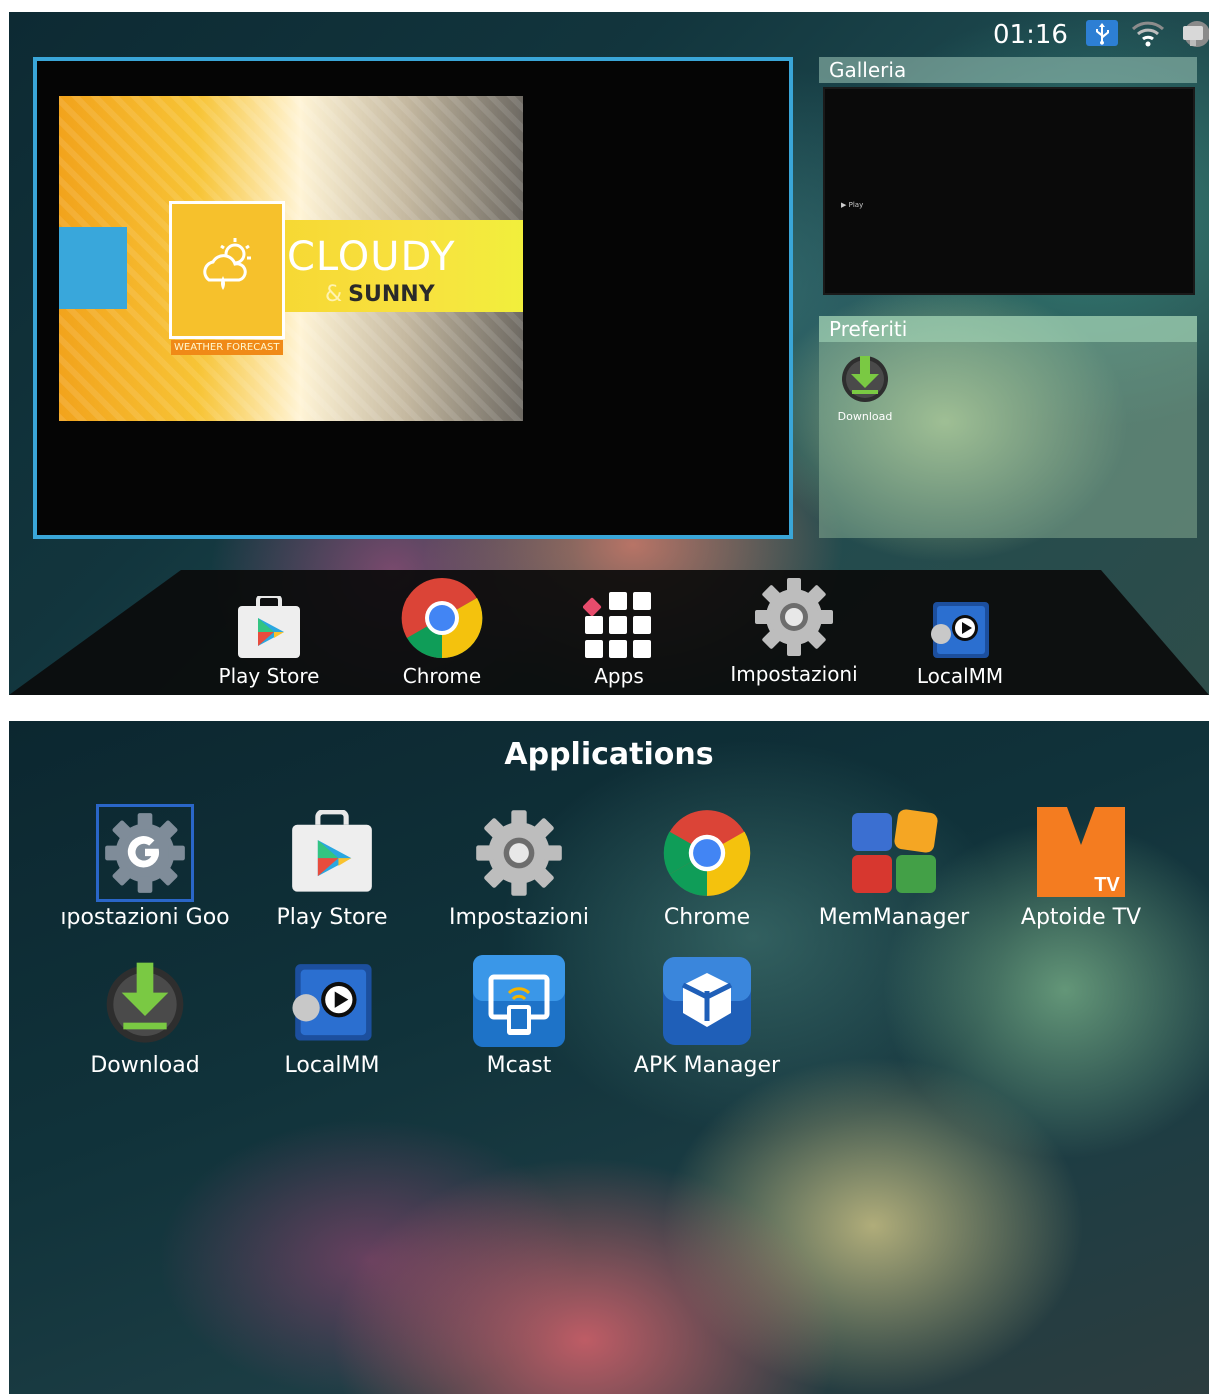 The width and height of the screenshot is (1209, 1394). I want to click on favorite-item-download: Download, so click(865, 386).